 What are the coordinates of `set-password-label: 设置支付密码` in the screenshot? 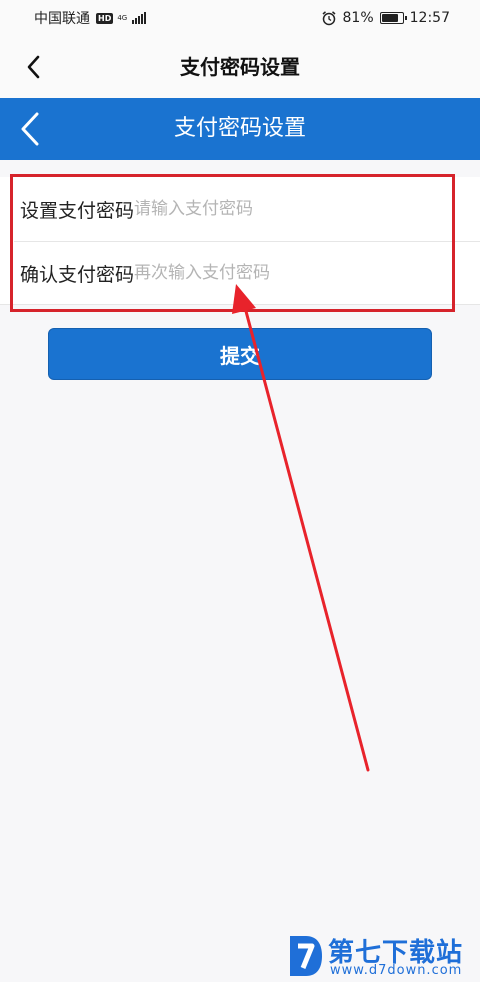 It's located at (77, 210).